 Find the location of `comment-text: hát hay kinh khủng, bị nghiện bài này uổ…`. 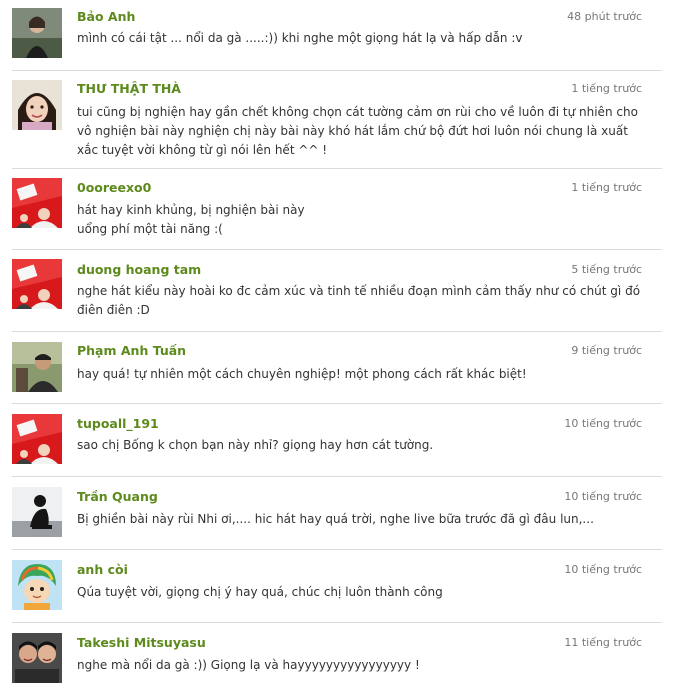

comment-text: hát hay kinh khủng, bị nghiện bài này uổ… is located at coordinates (191, 219).